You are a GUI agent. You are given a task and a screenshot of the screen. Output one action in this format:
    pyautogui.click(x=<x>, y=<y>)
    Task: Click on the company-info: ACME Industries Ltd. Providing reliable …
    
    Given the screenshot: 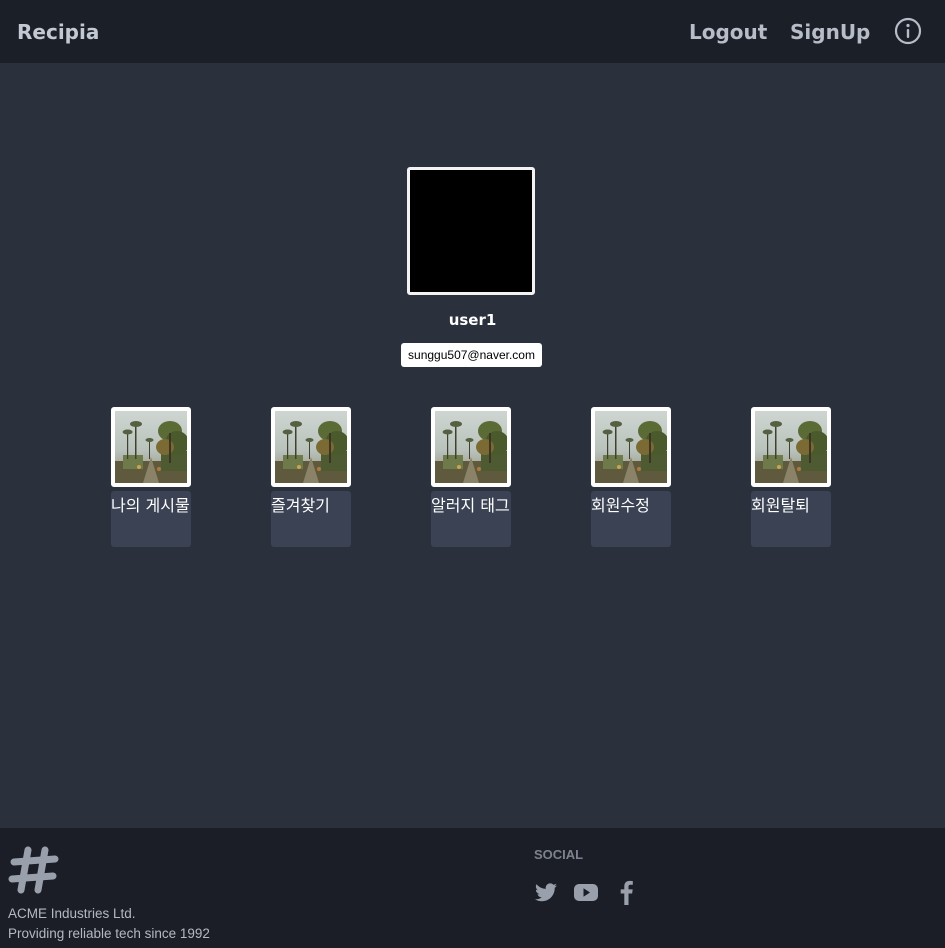 What is the action you would take?
    pyautogui.click(x=109, y=924)
    